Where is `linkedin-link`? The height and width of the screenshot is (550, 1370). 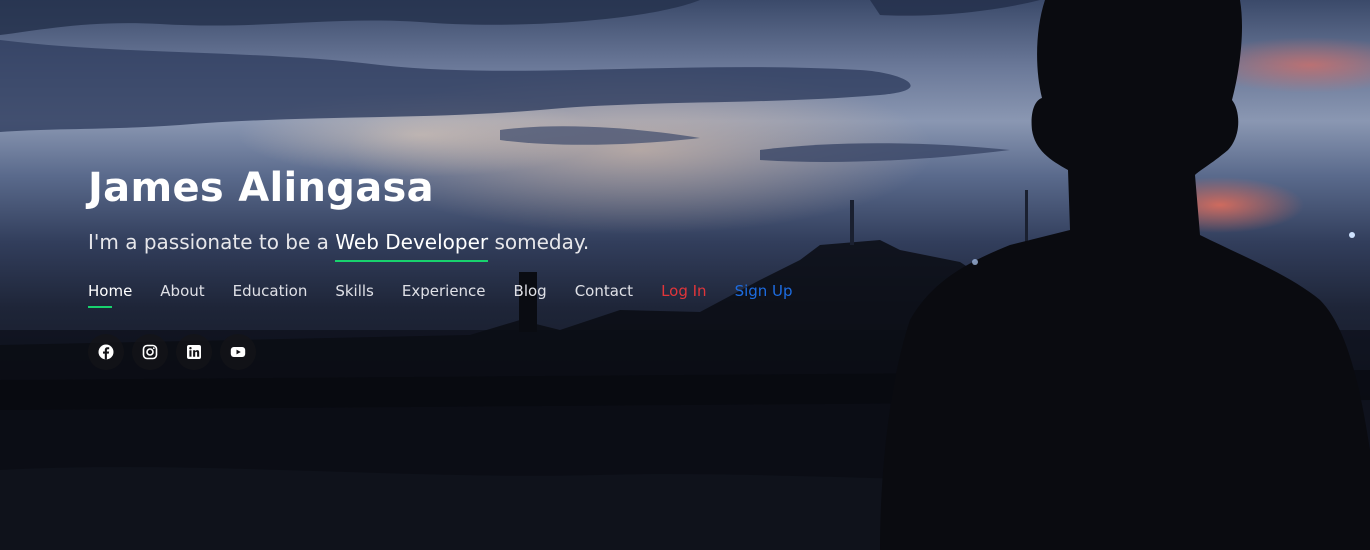
linkedin-link is located at coordinates (194, 352).